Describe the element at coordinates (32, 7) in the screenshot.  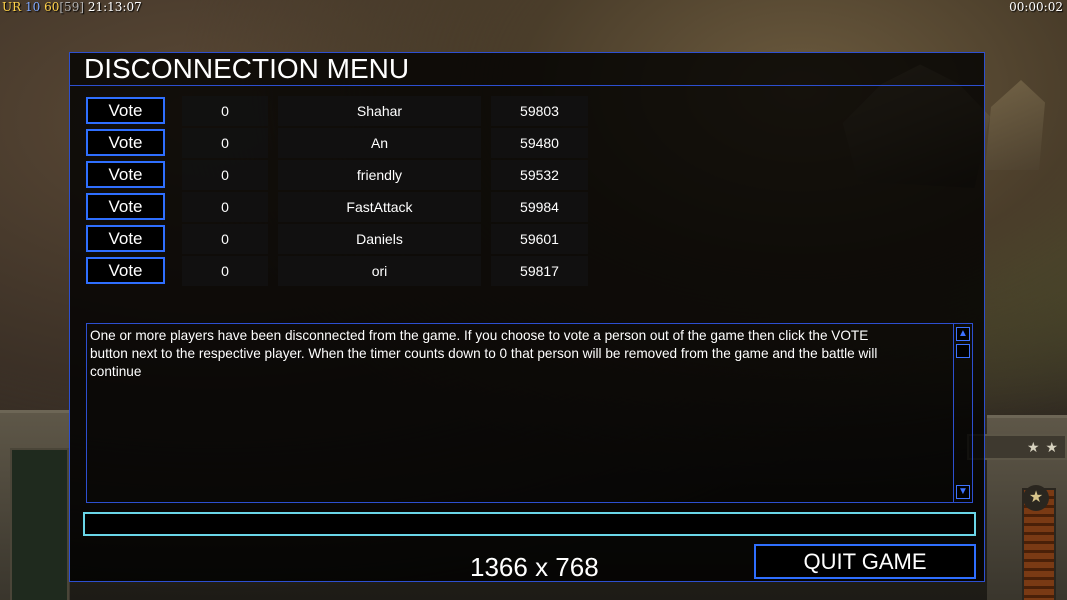
I see `hud-part-1: 10` at that location.